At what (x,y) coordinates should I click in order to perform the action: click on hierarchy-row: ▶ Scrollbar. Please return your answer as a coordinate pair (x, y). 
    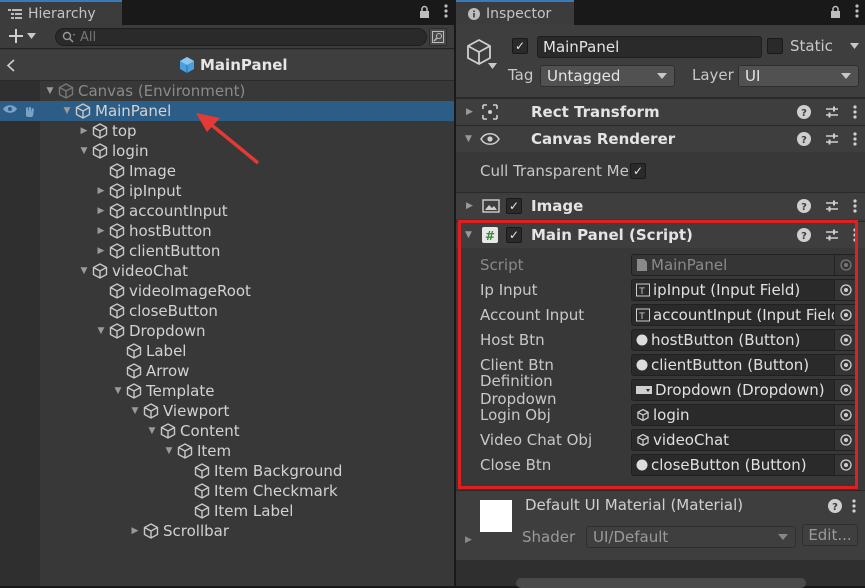
    Looking at the image, I should click on (227, 531).